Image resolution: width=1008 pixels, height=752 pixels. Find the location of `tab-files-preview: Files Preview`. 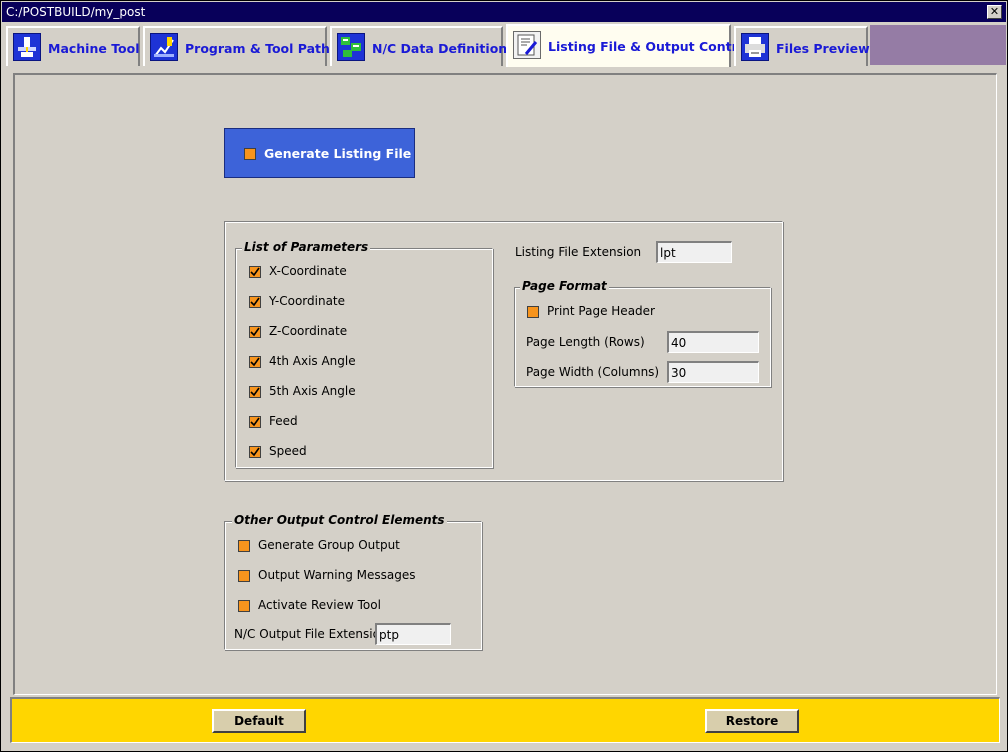

tab-files-preview: Files Preview is located at coordinates (802, 46).